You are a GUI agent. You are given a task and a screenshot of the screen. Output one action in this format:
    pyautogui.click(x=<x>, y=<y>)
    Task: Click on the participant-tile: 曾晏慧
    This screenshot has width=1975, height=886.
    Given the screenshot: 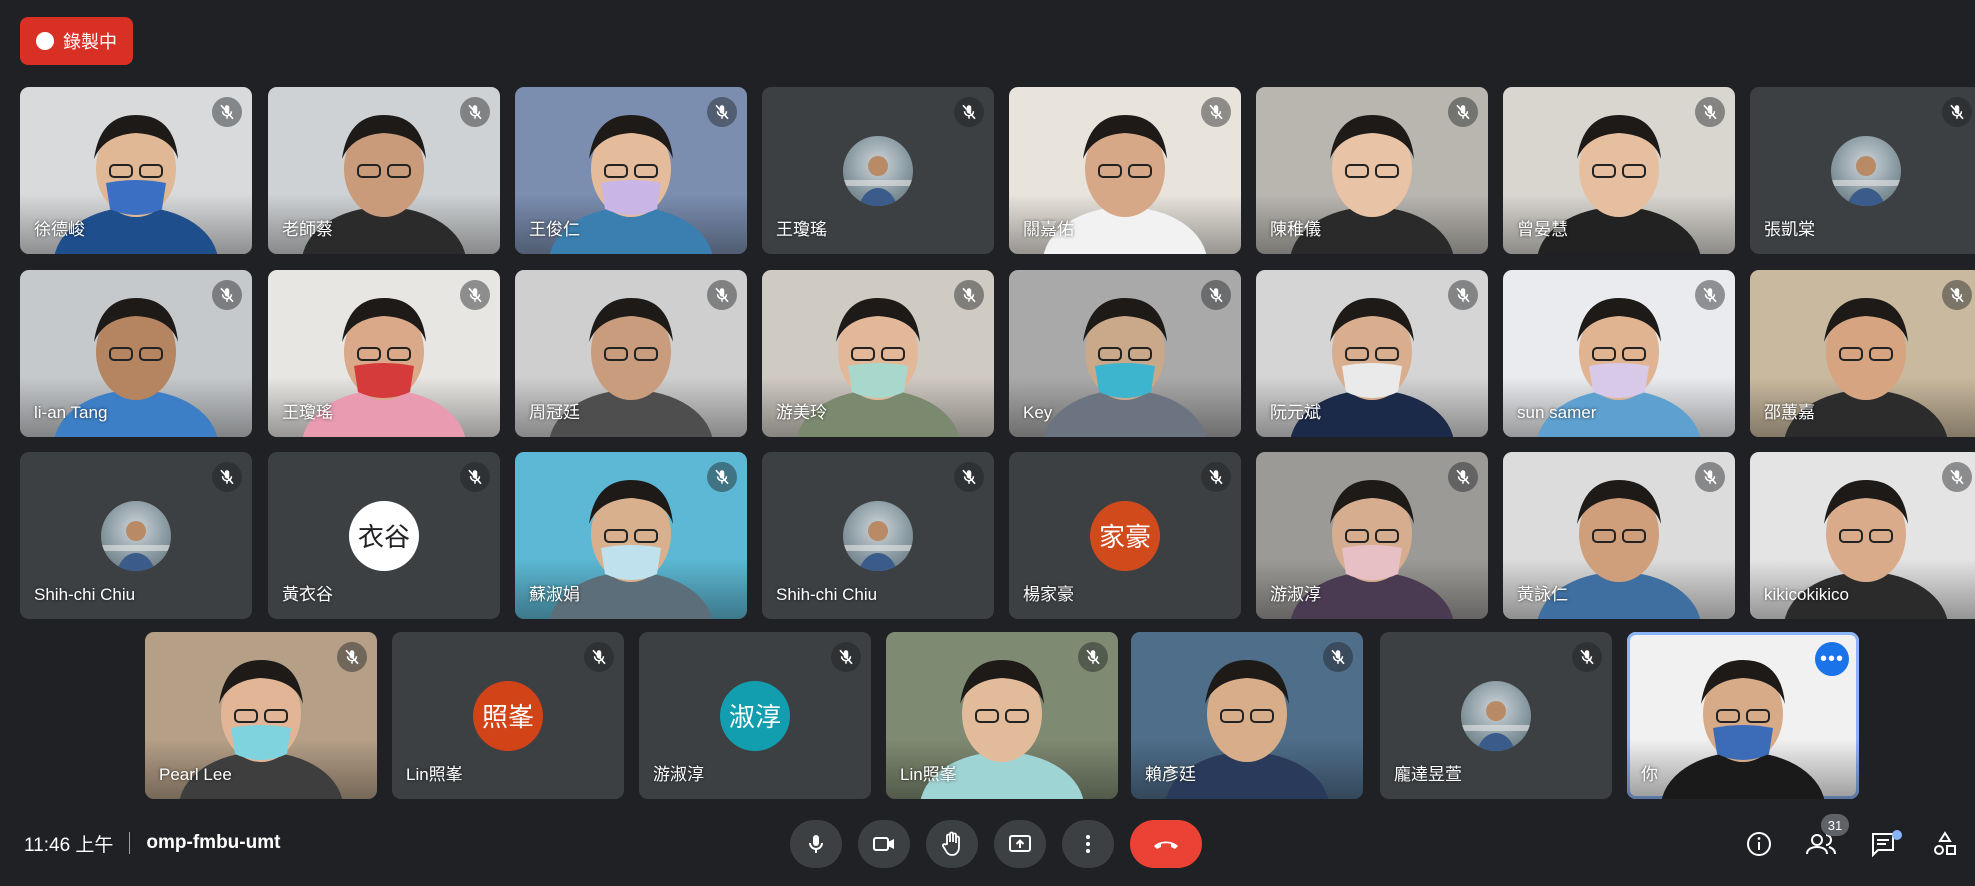 What is the action you would take?
    pyautogui.click(x=1619, y=170)
    